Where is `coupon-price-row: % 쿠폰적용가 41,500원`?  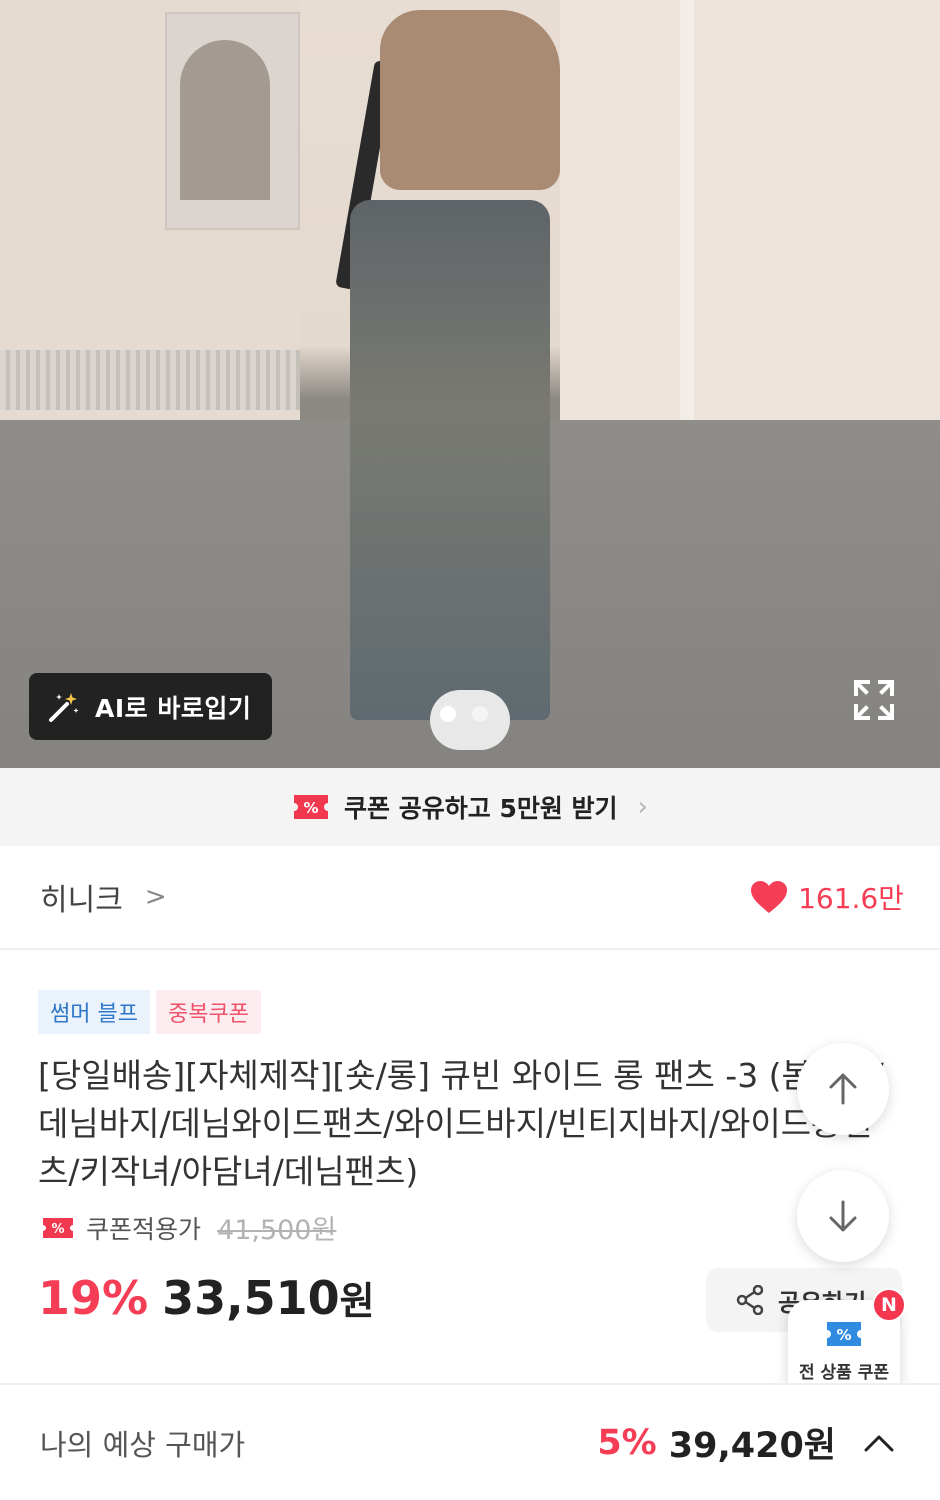 coupon-price-row: % 쿠폰적용가 41,500원 is located at coordinates (189, 1227).